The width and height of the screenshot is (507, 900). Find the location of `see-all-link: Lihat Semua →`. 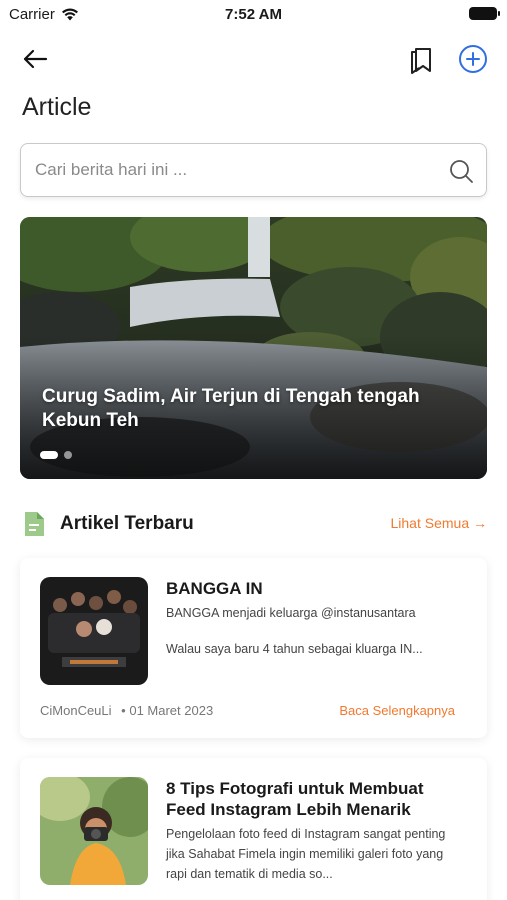

see-all-link: Lihat Semua → is located at coordinates (439, 523).